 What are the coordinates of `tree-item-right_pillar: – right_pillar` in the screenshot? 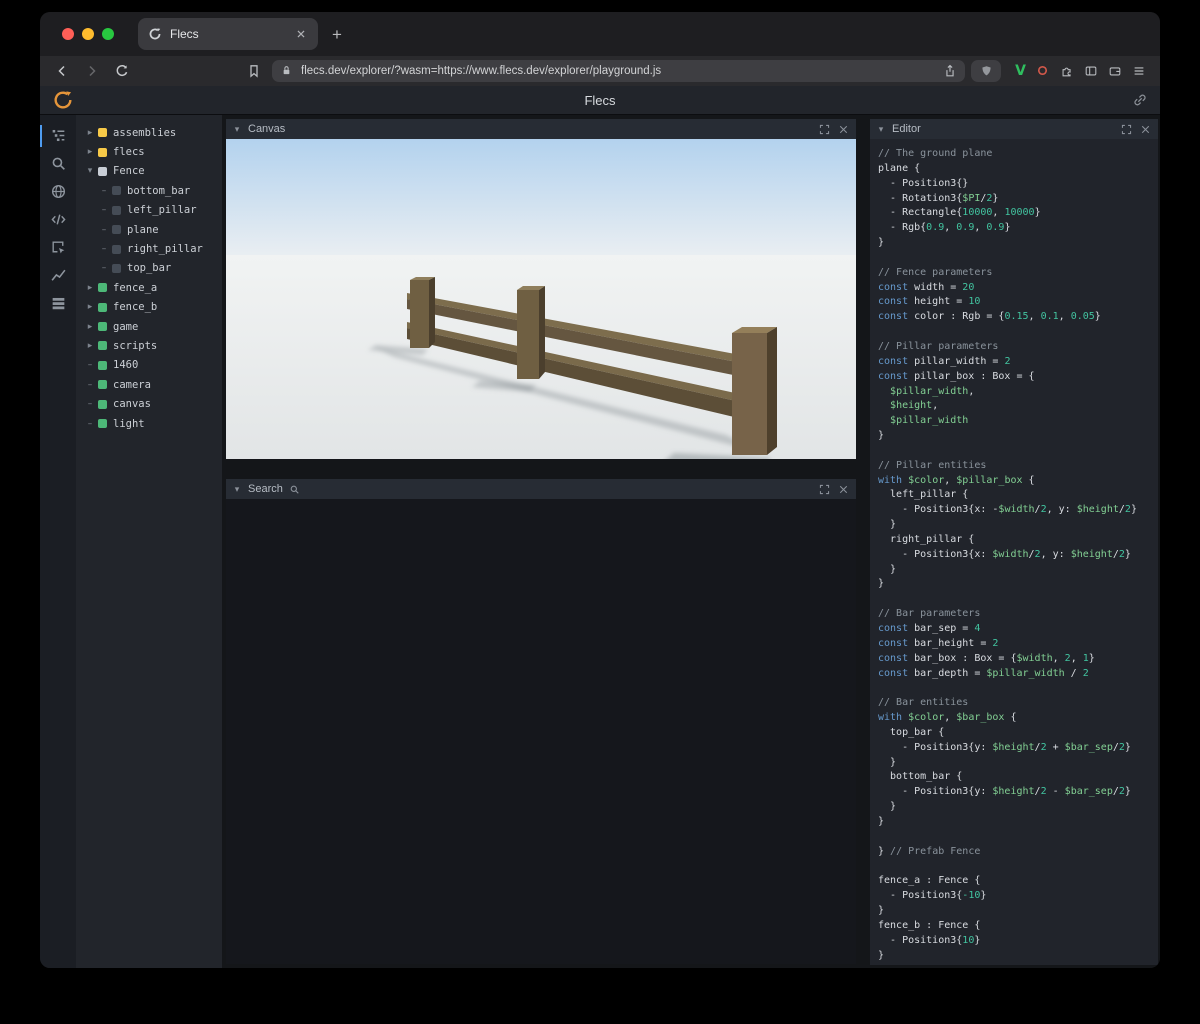 It's located at (149, 248).